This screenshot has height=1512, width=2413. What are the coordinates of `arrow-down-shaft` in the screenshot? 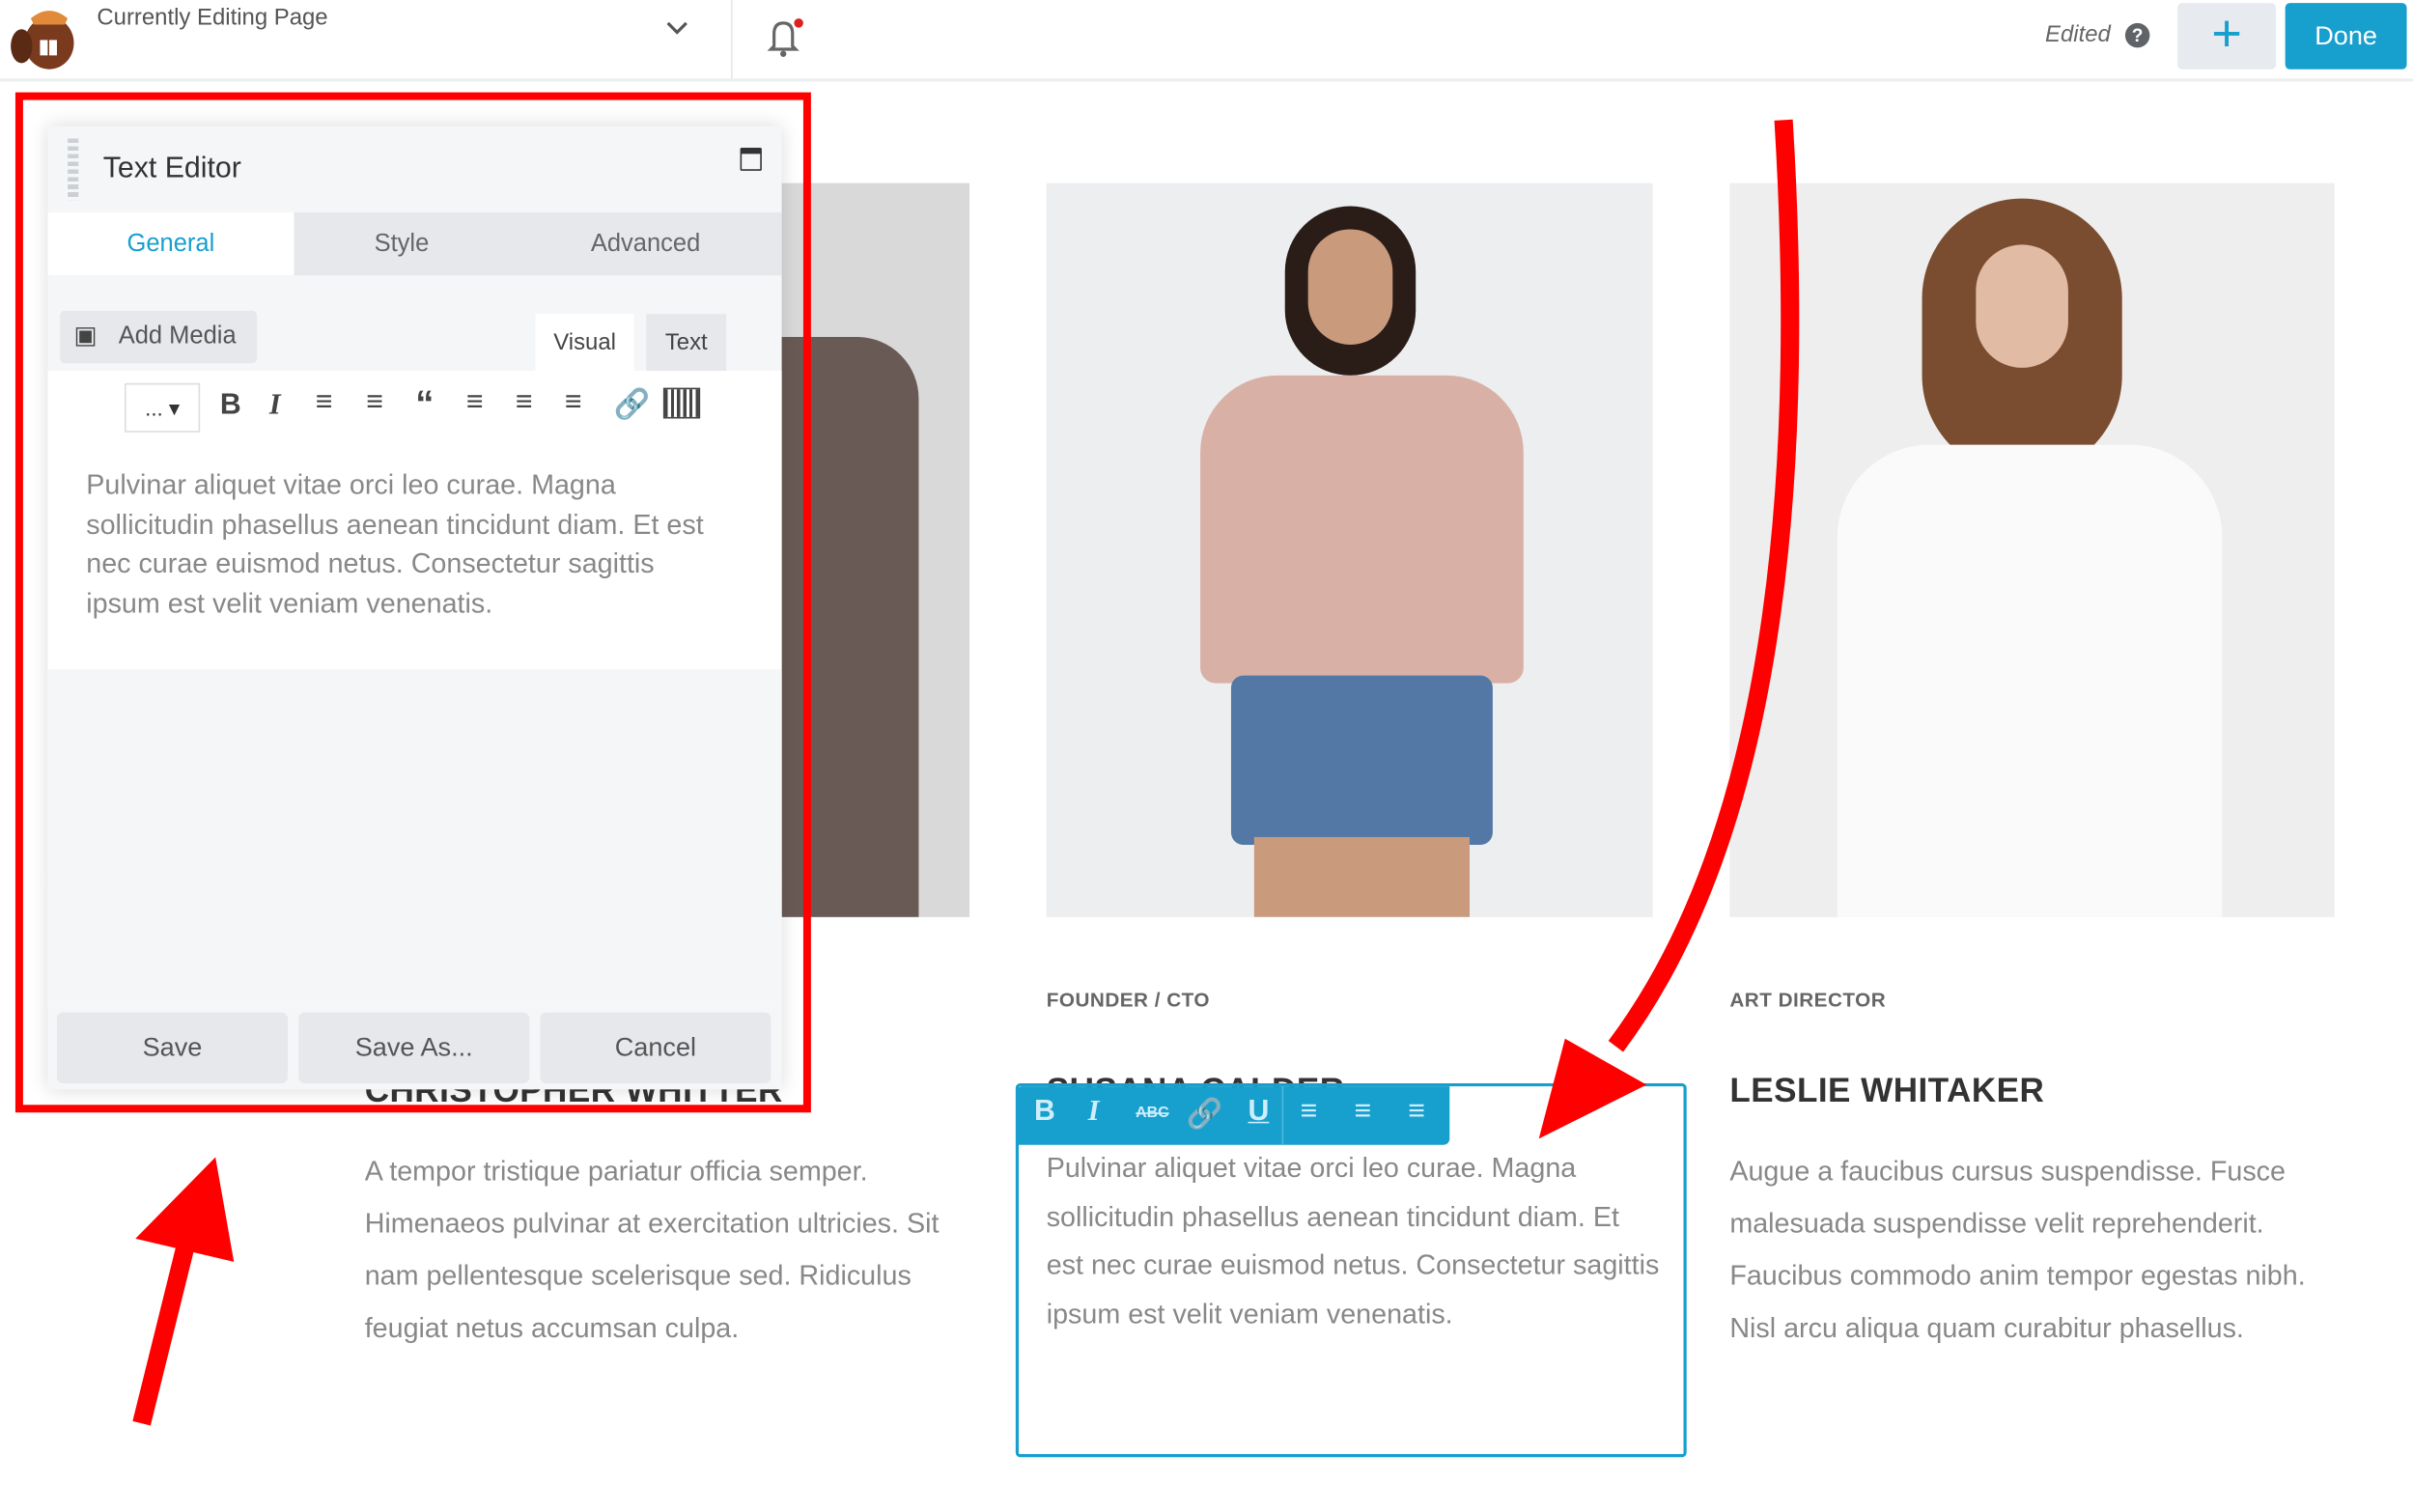 It's located at (1704, 586).